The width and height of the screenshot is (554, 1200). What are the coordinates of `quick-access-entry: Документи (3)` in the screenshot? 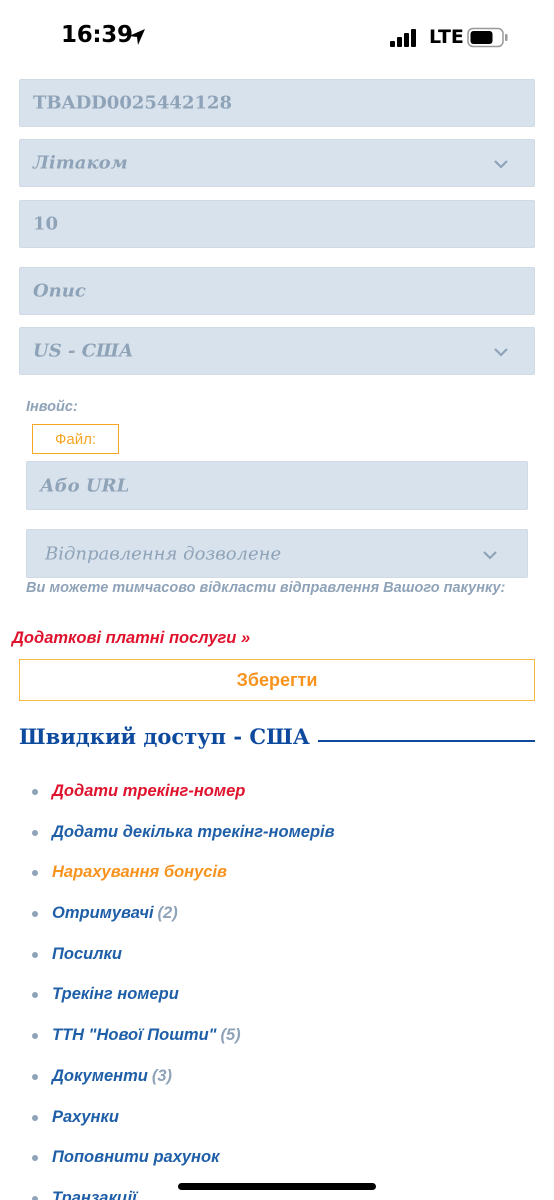 It's located at (112, 1076).